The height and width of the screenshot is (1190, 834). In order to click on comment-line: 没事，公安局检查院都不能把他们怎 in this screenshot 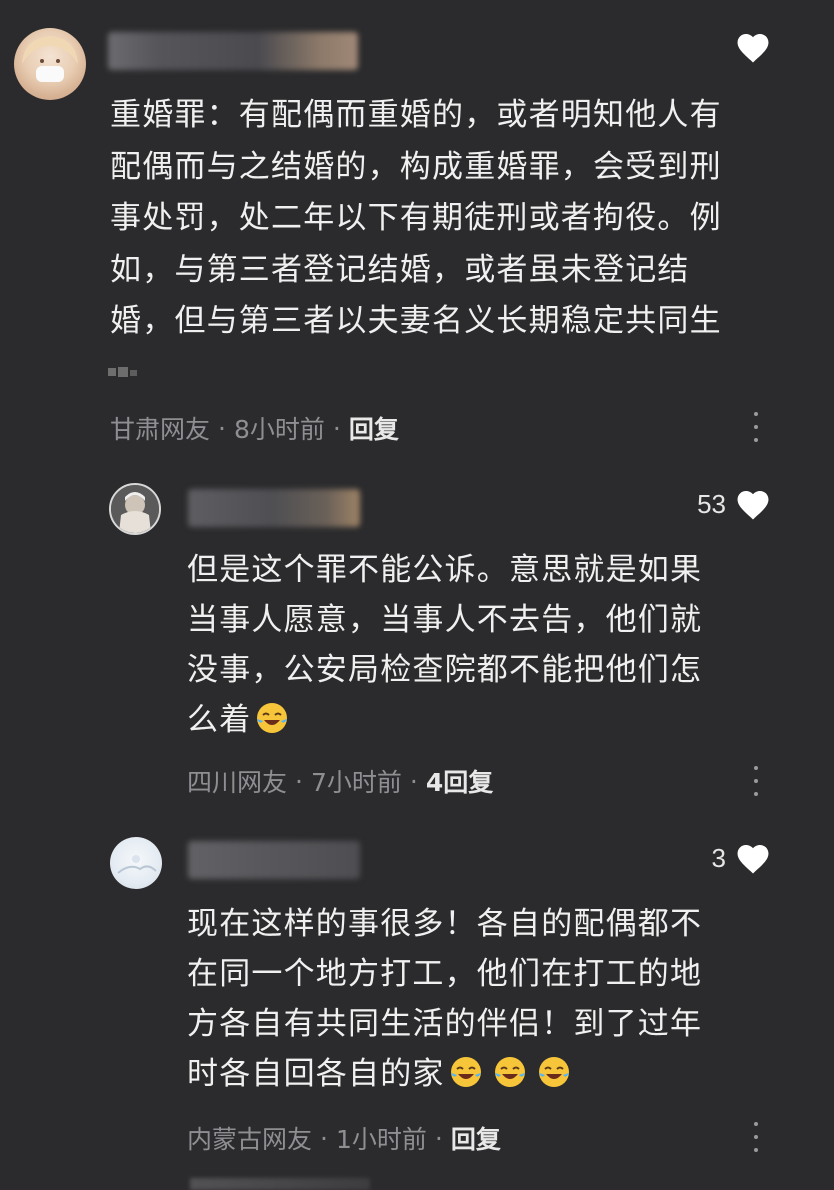, I will do `click(445, 670)`.